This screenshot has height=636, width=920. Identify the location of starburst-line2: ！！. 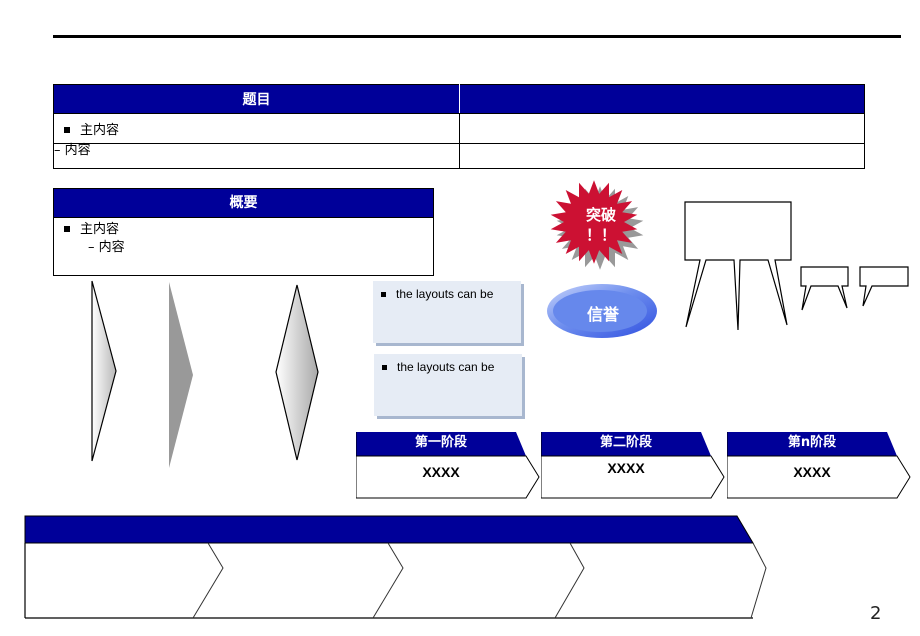
(600, 235).